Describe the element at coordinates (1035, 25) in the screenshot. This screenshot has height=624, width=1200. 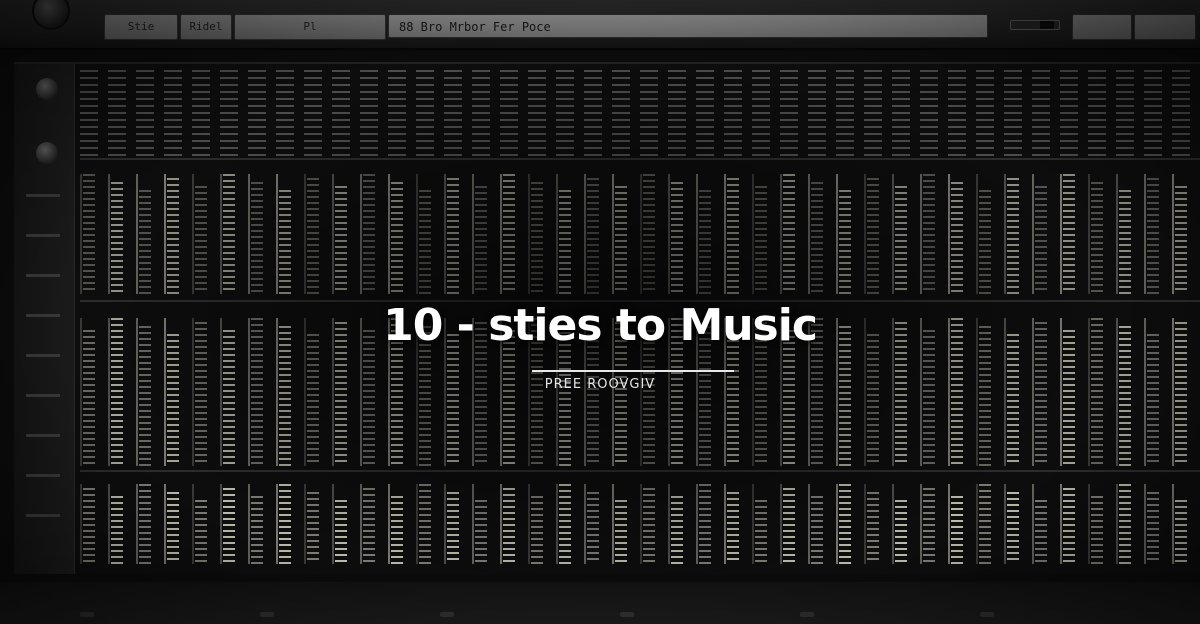
I see `volume-slider` at that location.